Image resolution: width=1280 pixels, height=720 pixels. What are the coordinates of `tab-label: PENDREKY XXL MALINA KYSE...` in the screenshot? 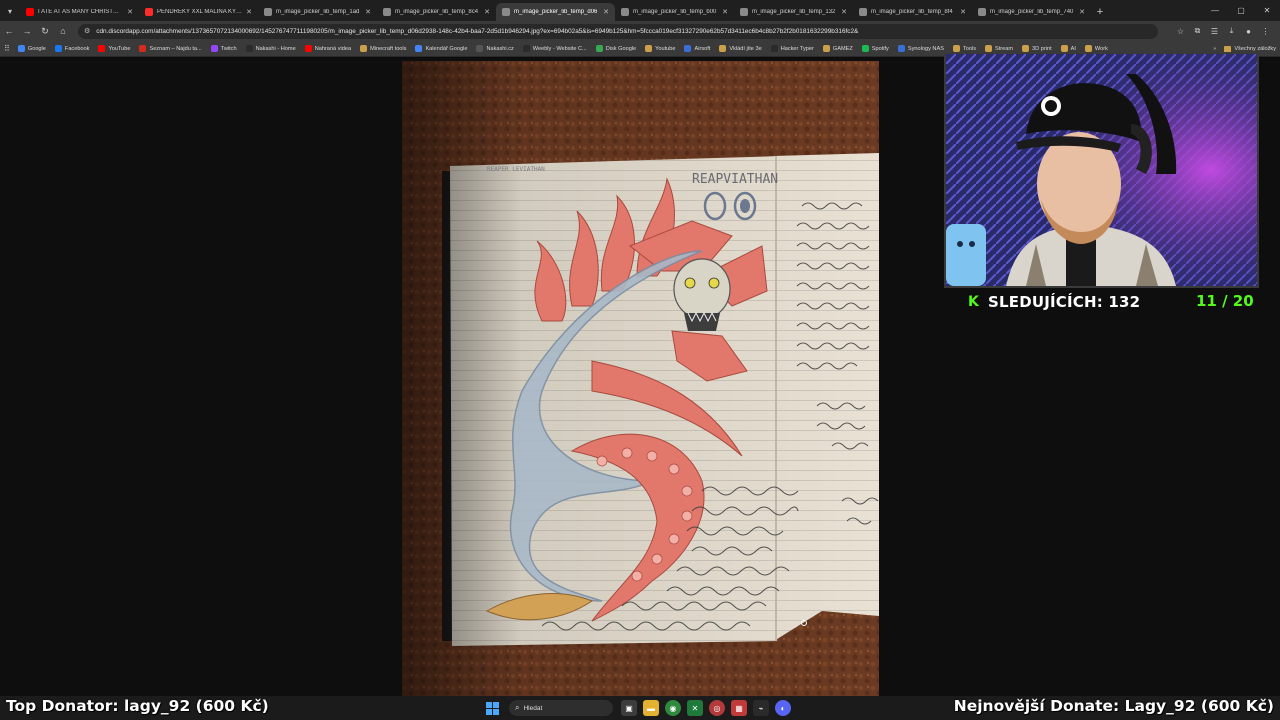 It's located at (200, 12).